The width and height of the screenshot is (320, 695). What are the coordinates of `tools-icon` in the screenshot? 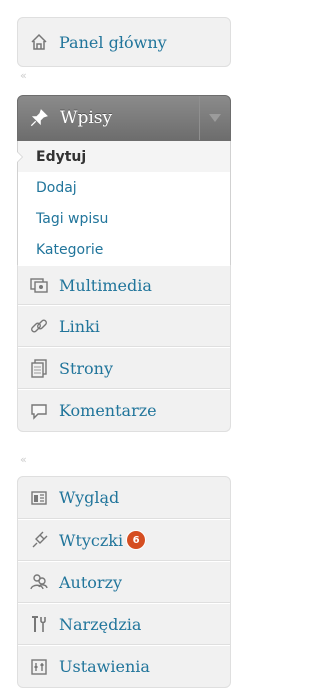 It's located at (39, 624).